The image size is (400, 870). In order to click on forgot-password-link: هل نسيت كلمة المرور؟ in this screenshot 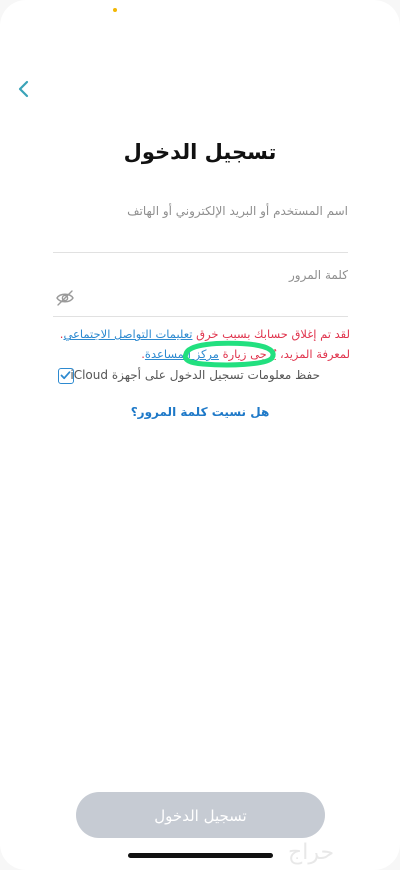, I will do `click(200, 412)`.